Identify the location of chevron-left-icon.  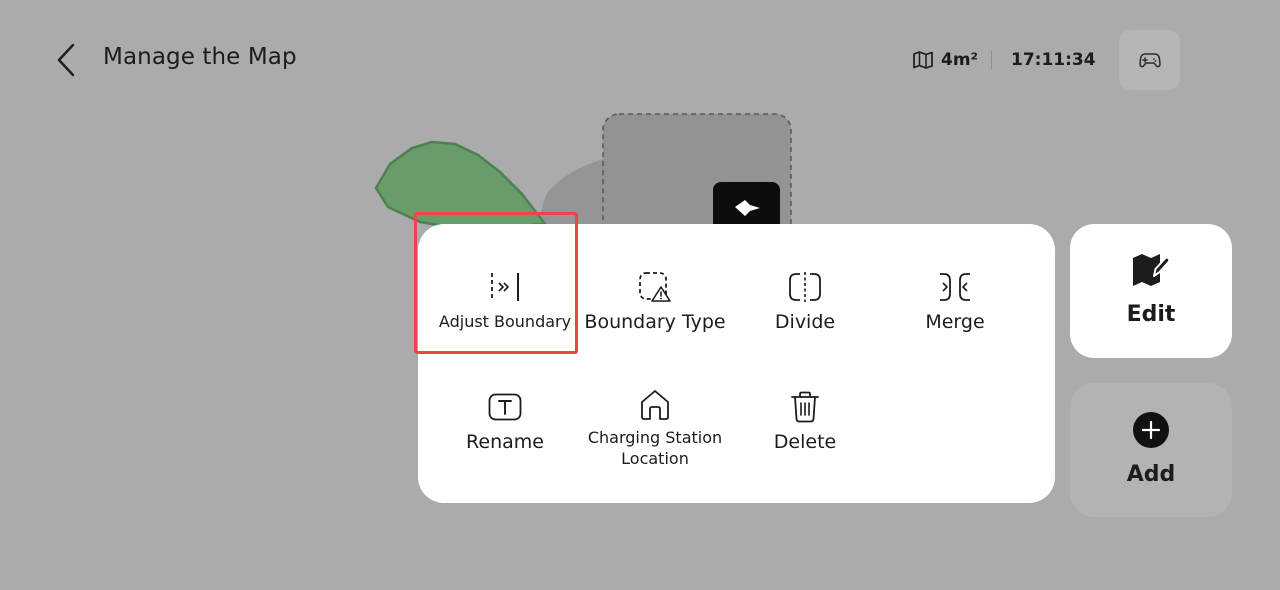
(66, 60).